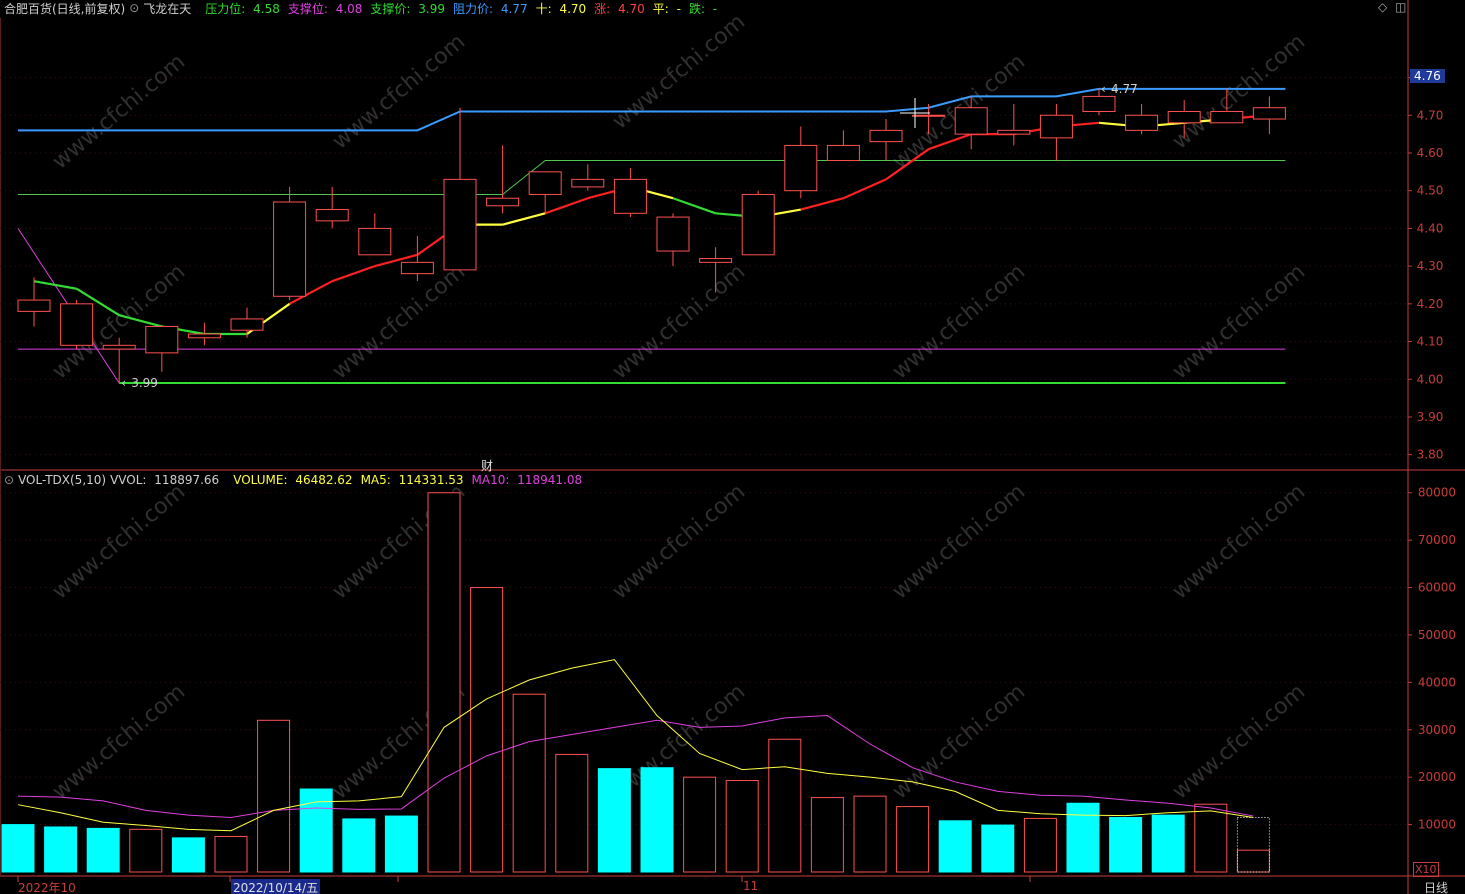  What do you see at coordinates (1437, 825) in the screenshot?
I see `volume-tick-label: 10000` at bounding box center [1437, 825].